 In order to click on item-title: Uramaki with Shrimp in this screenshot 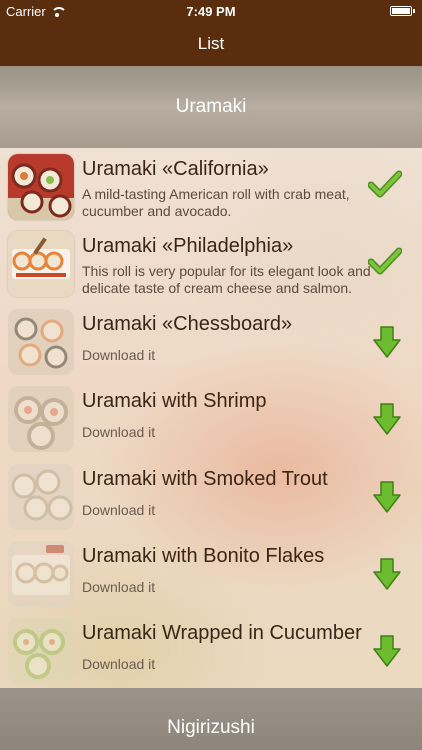, I will do `click(174, 401)`.